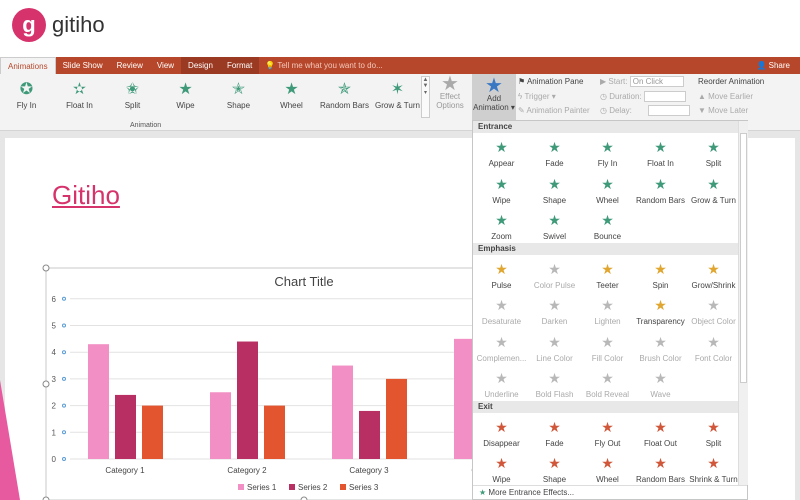  I want to click on gallery-item: ✯ Random Bars, so click(344, 97).